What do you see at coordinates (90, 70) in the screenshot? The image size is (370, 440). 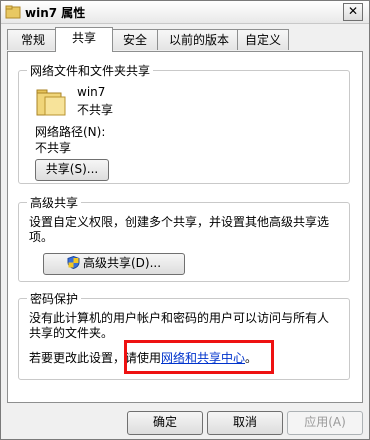 I see `network-share-legend: 网络文件和文件夹共享` at bounding box center [90, 70].